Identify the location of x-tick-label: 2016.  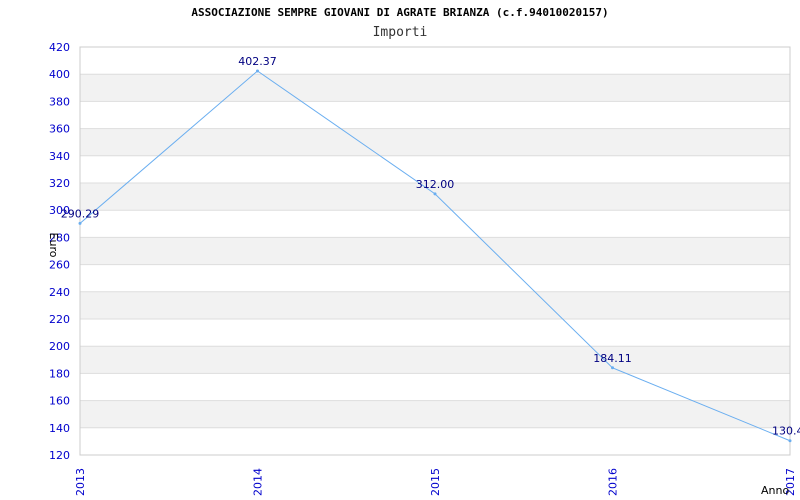
(613, 482).